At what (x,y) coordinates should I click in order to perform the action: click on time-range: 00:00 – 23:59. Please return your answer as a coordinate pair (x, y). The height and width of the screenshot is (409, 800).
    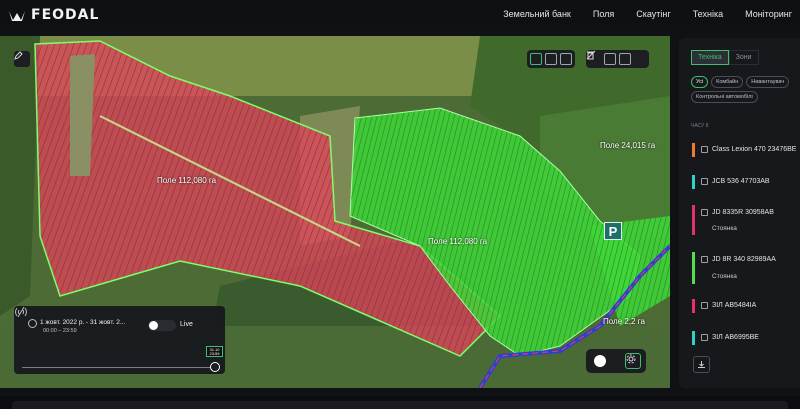
    Looking at the image, I should click on (60, 331).